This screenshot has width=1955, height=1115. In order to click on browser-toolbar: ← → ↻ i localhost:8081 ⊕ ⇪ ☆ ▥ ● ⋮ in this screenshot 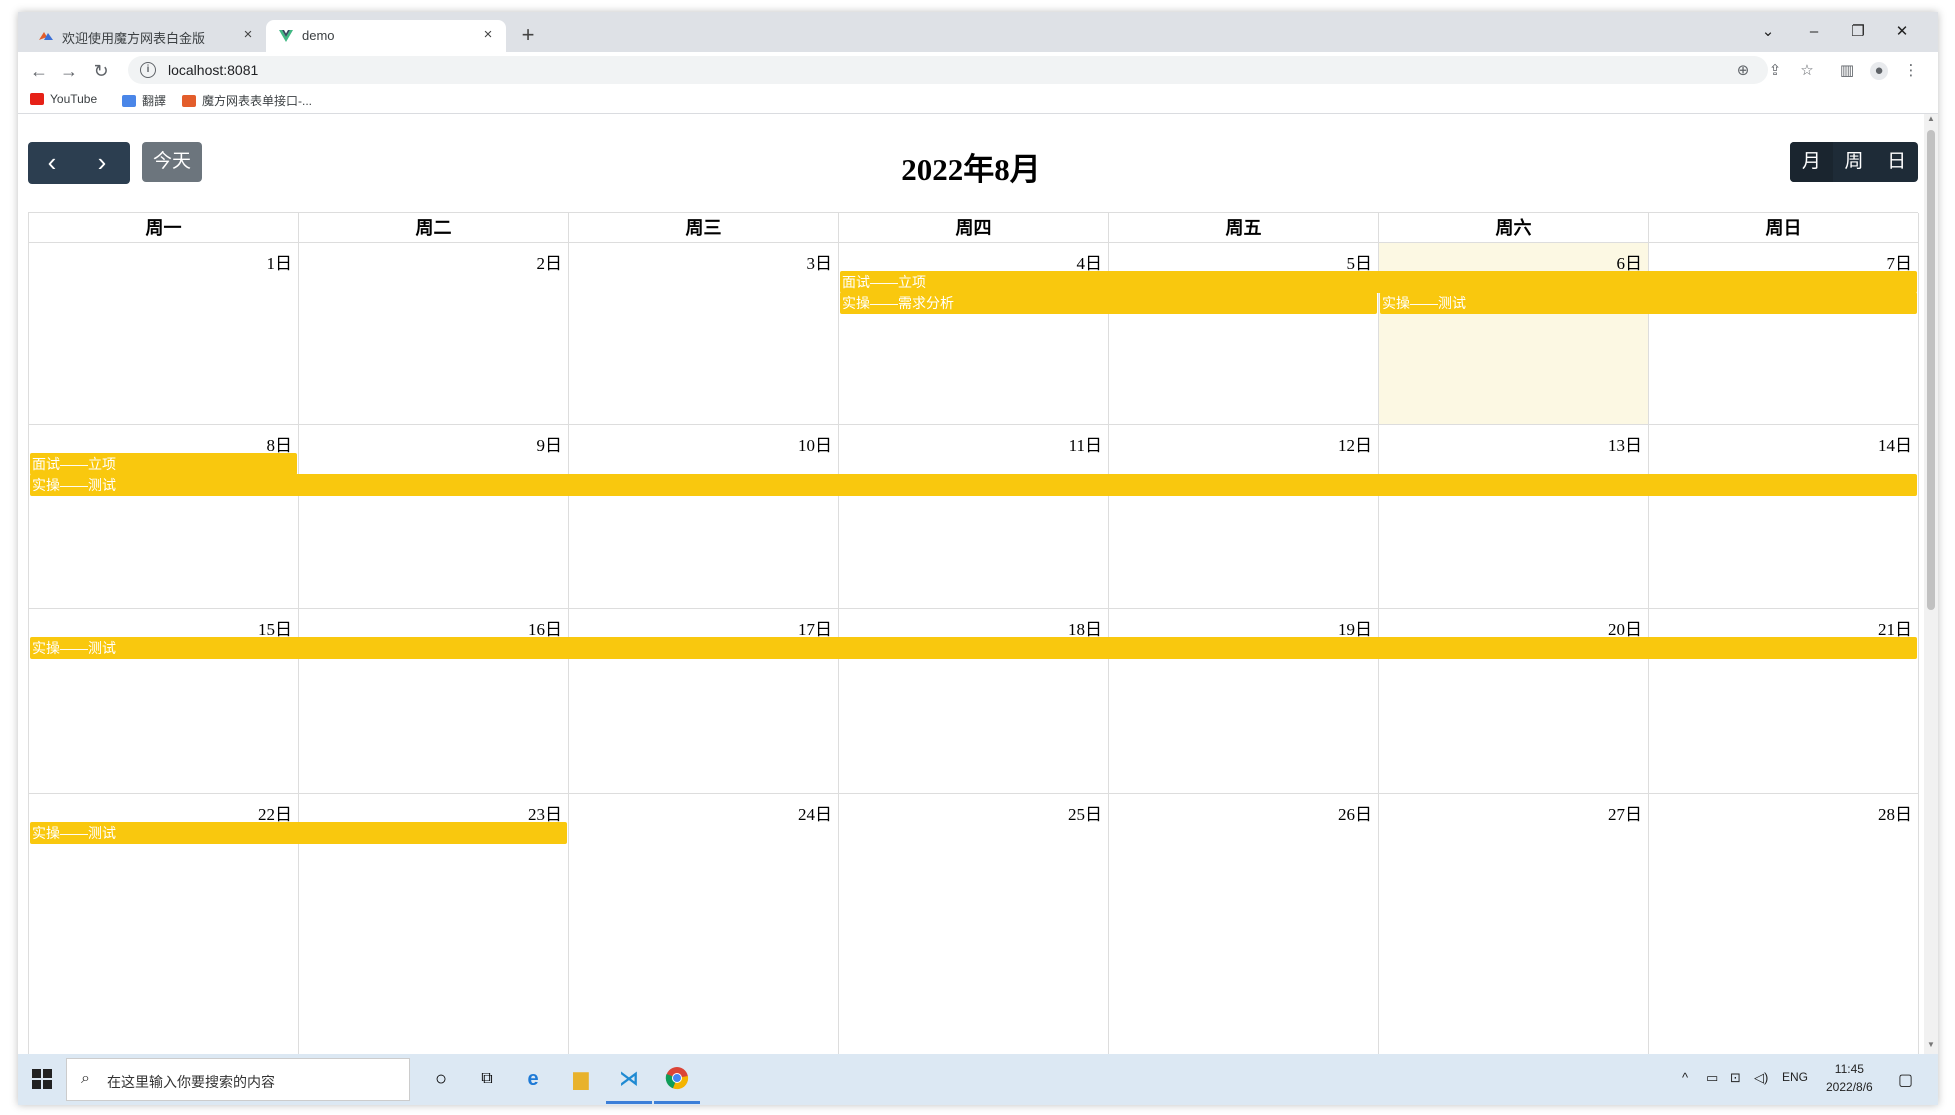, I will do `click(978, 70)`.